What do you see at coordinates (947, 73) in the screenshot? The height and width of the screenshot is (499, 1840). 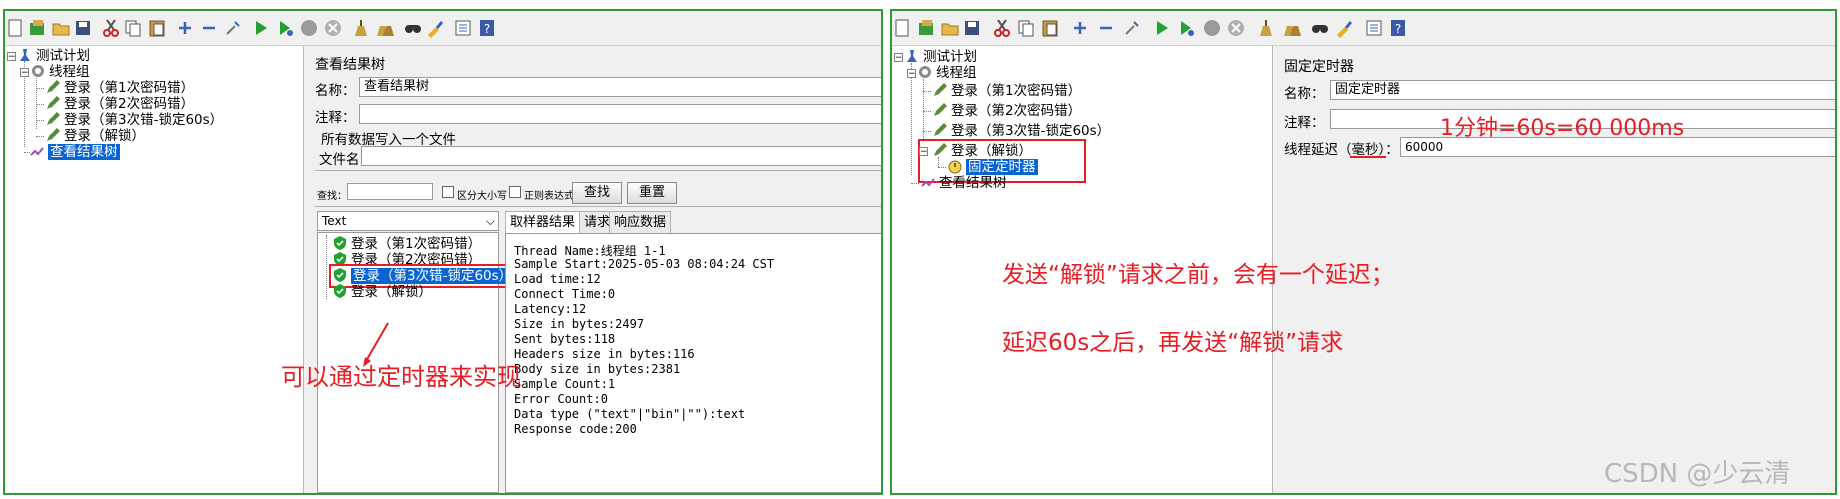 I see `tree-node-thread-group: 线程组` at bounding box center [947, 73].